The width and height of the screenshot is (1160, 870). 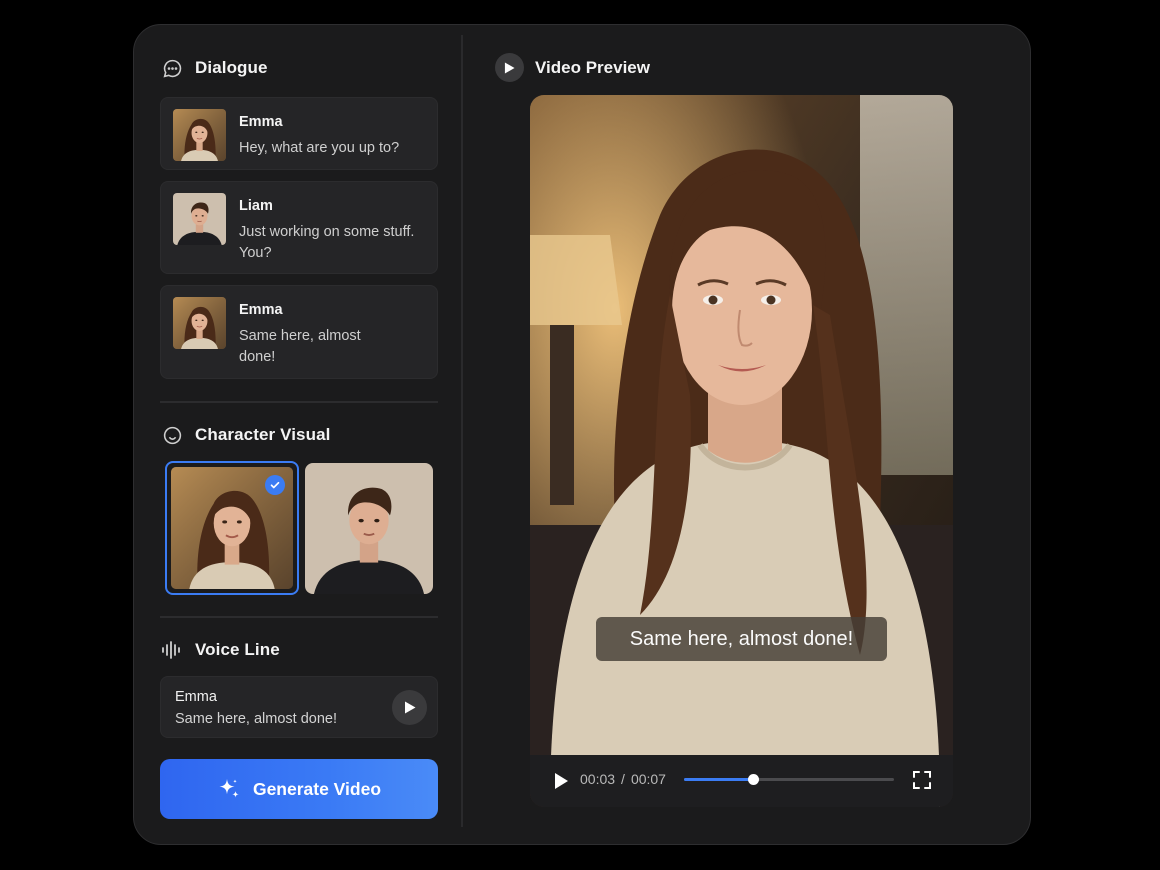 What do you see at coordinates (256, 719) in the screenshot?
I see `voice-text: Same here, almost done!` at bounding box center [256, 719].